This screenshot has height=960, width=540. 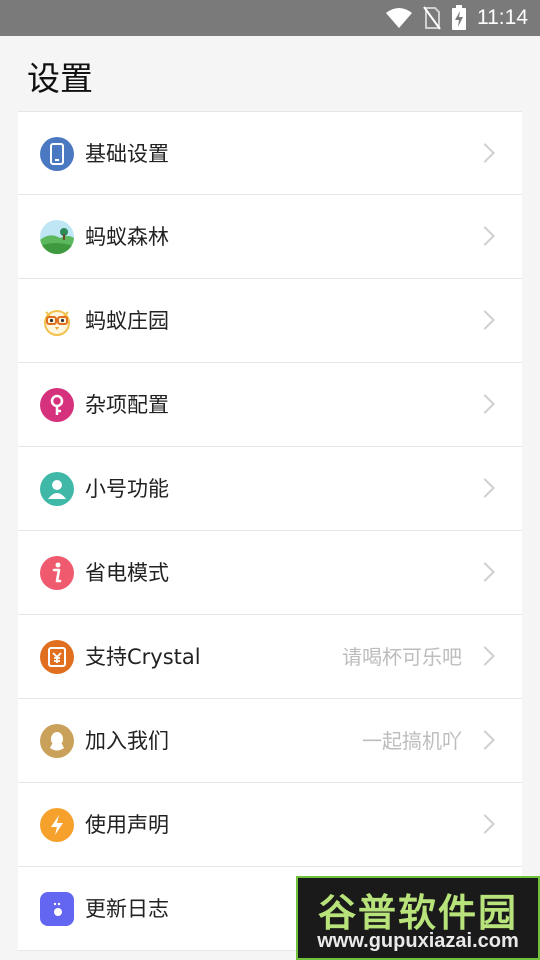 What do you see at coordinates (57, 657) in the screenshot?
I see `yen-coupon-icon` at bounding box center [57, 657].